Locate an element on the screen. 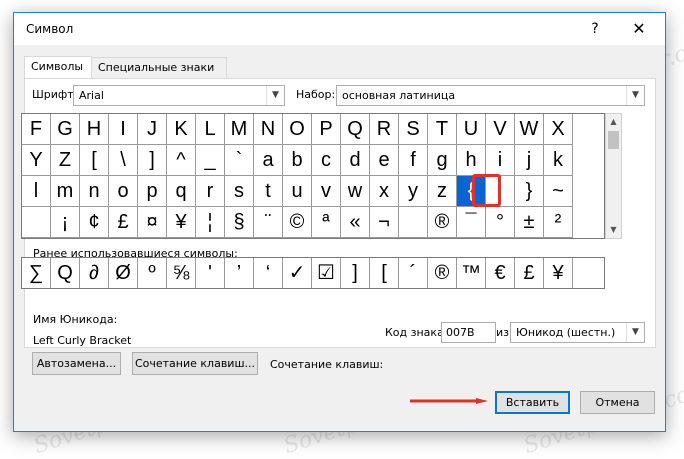 The width and height of the screenshot is (684, 459). symbol-cell: p is located at coordinates (152, 191).